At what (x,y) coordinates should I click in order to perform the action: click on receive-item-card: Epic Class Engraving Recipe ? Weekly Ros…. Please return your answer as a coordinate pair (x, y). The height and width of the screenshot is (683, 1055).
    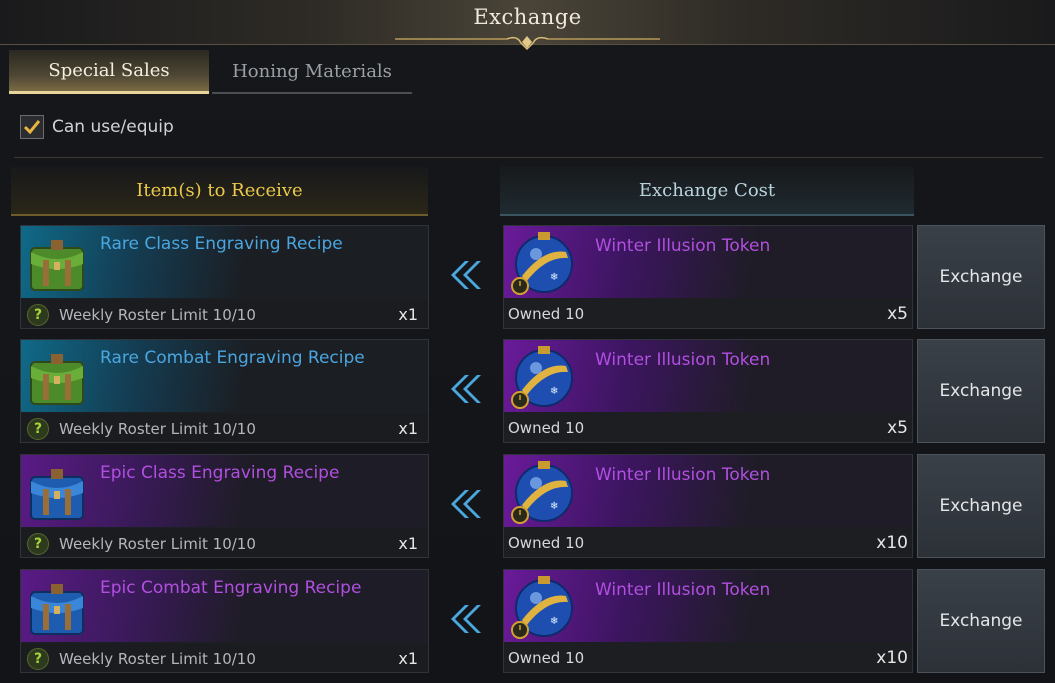
    Looking at the image, I should click on (224, 506).